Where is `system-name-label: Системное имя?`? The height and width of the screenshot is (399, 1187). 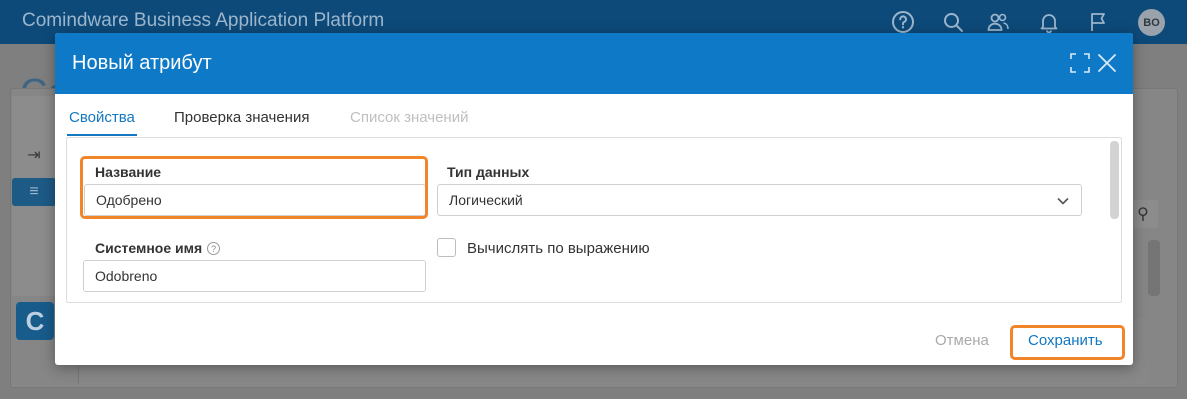
system-name-label: Системное имя? is located at coordinates (158, 248).